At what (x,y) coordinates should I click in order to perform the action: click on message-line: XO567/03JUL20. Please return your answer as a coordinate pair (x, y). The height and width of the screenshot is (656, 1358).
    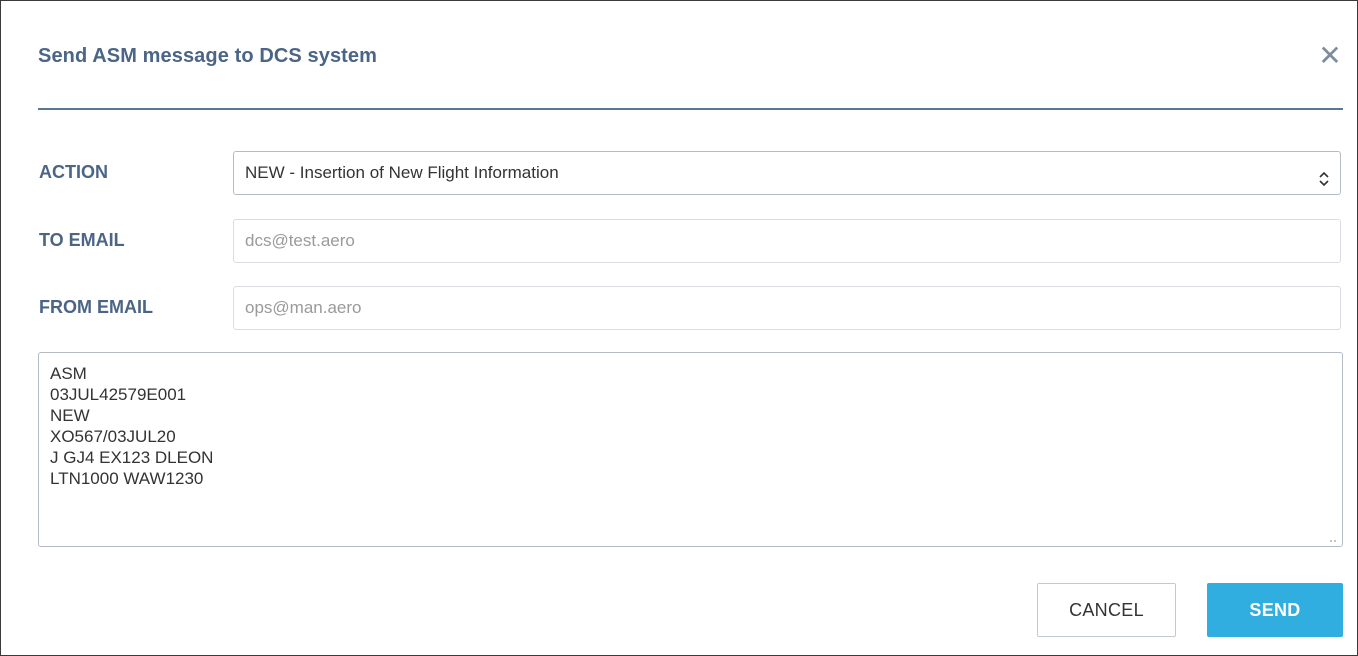
    Looking at the image, I should click on (113, 436).